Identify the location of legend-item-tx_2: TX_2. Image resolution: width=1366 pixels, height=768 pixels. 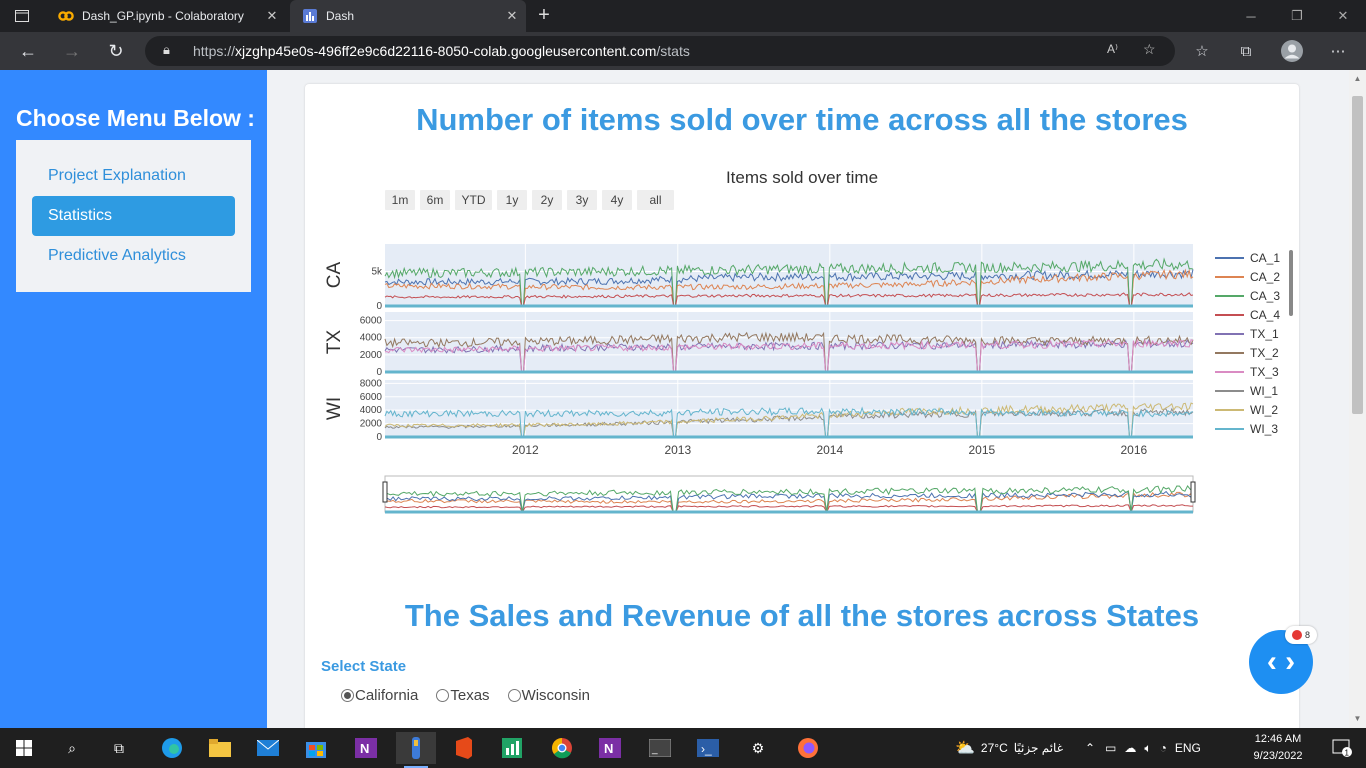
(1247, 353).